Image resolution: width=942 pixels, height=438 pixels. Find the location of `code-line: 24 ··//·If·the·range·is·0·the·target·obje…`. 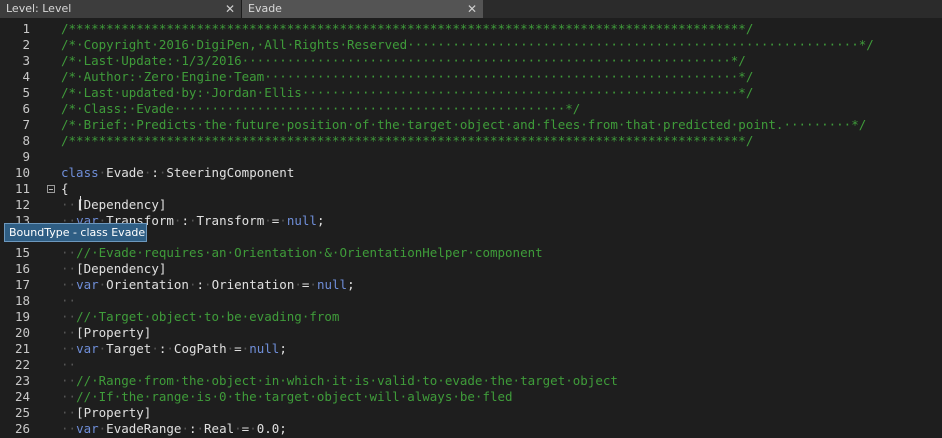

code-line: 24 ··//·If·the·range·is·0·the·target·obje… is located at coordinates (471, 397).